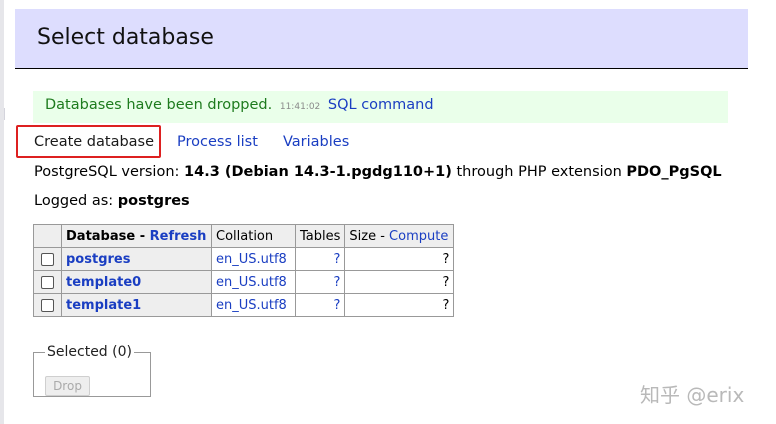 This screenshot has height=424, width=776. Describe the element at coordinates (107, 172) in the screenshot. I see `version-prefix: PostgreSQL version:` at that location.